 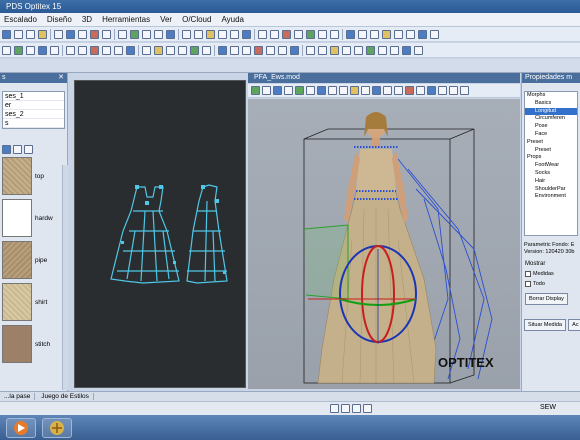 What do you see at coordinates (28, 149) in the screenshot?
I see `document-icon` at bounding box center [28, 149].